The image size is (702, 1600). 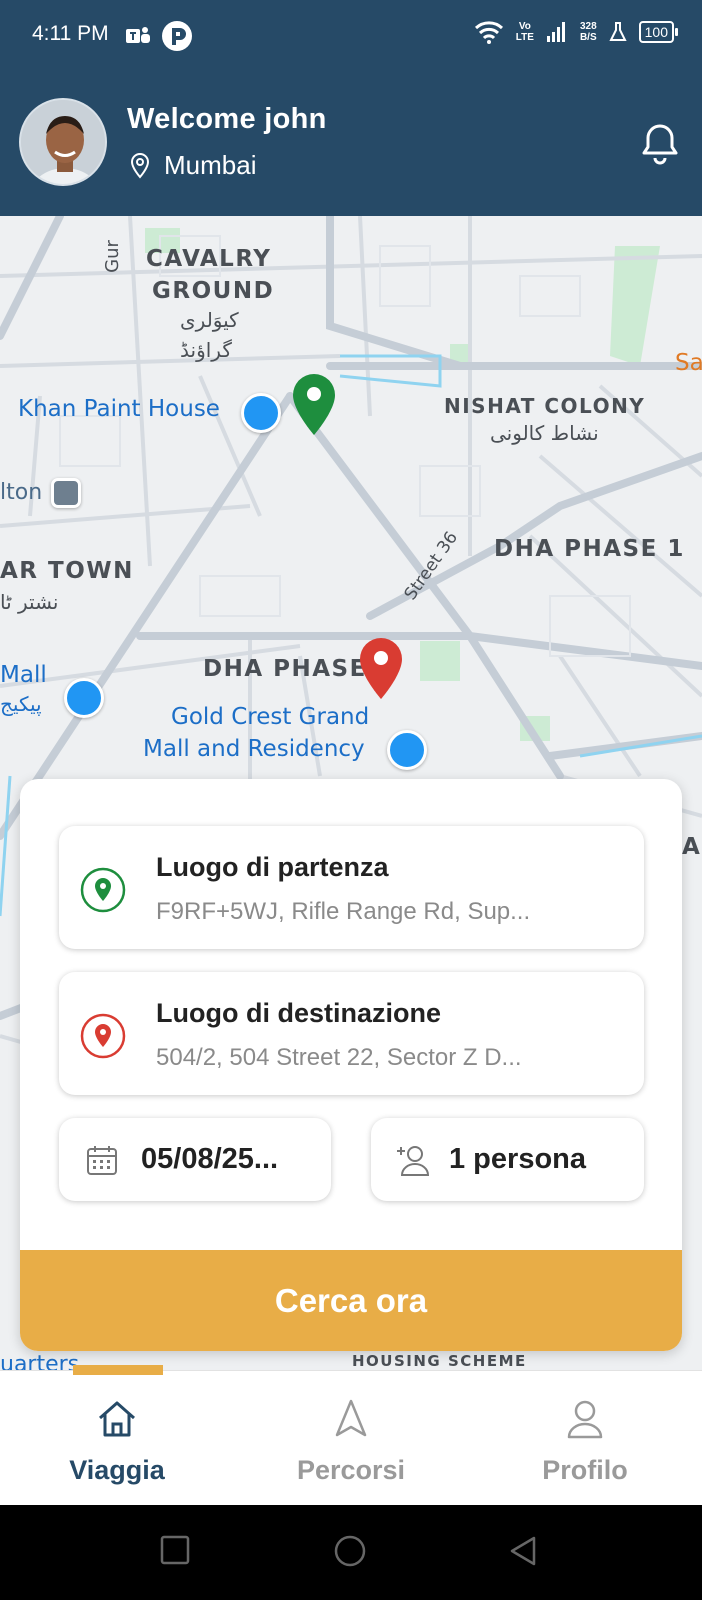 I want to click on map-label-cavalry-1: CAVALRY, so click(x=209, y=259).